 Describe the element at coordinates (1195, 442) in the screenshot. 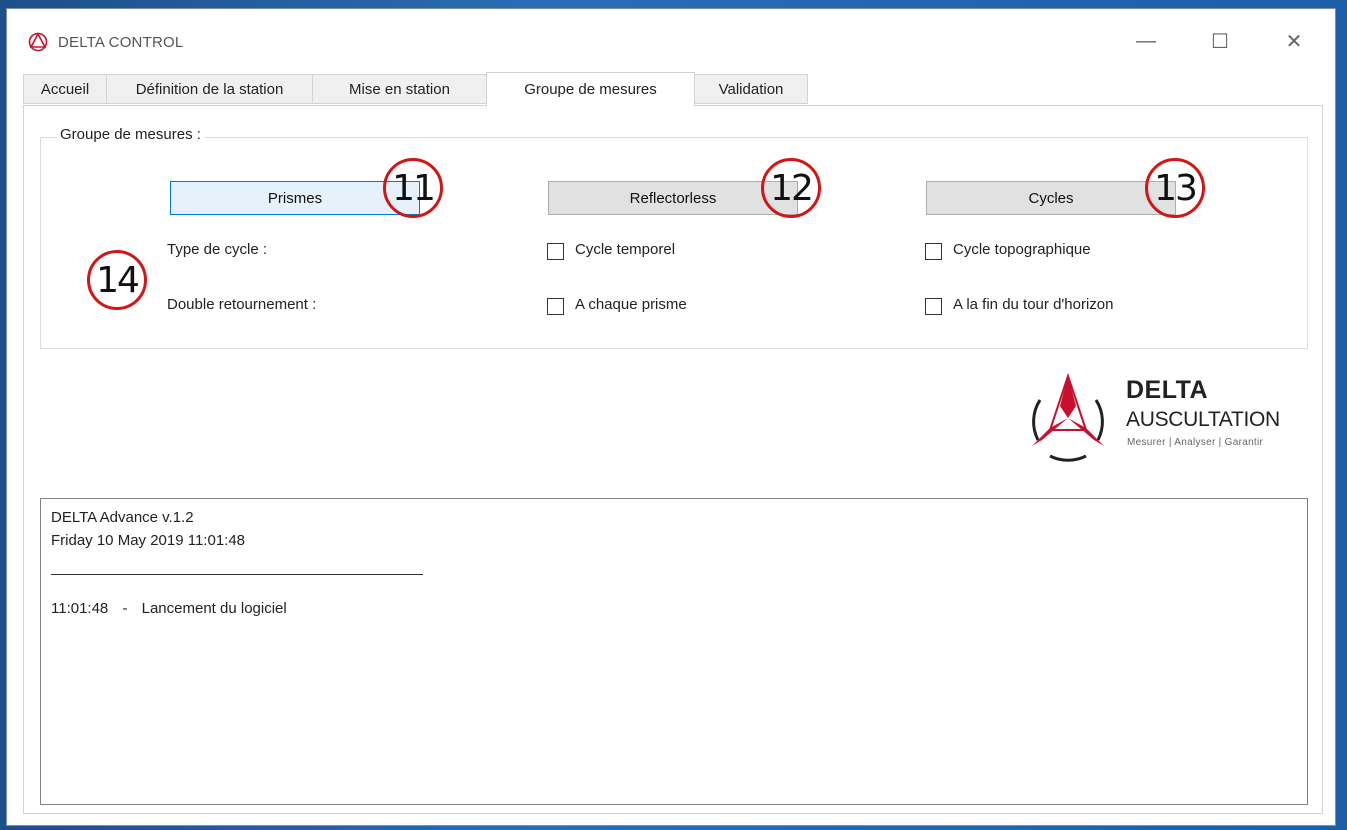

I see `brand-tagline: Mesurer | Analyser | Garantir` at that location.